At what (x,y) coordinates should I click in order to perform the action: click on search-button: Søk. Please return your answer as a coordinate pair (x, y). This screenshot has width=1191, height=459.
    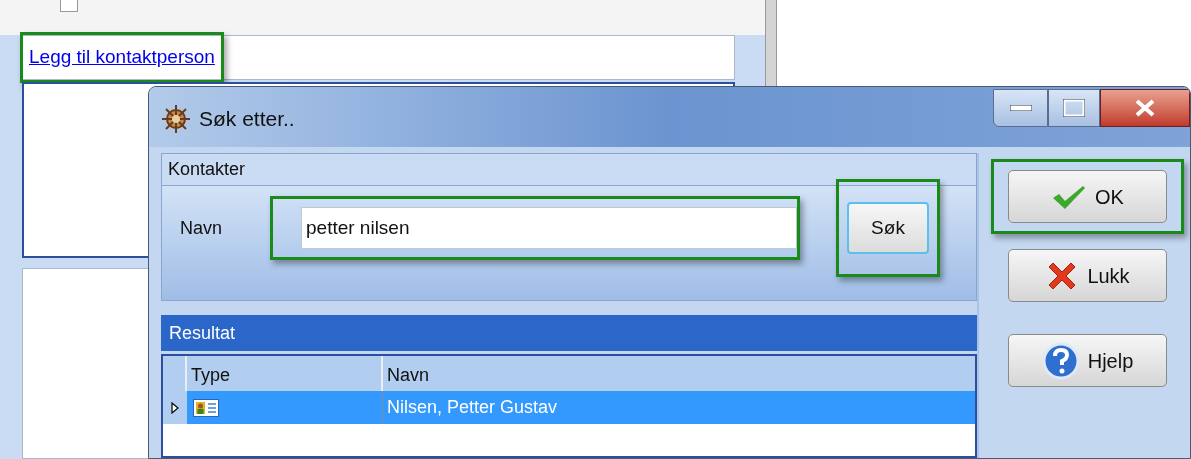
    Looking at the image, I should click on (888, 228).